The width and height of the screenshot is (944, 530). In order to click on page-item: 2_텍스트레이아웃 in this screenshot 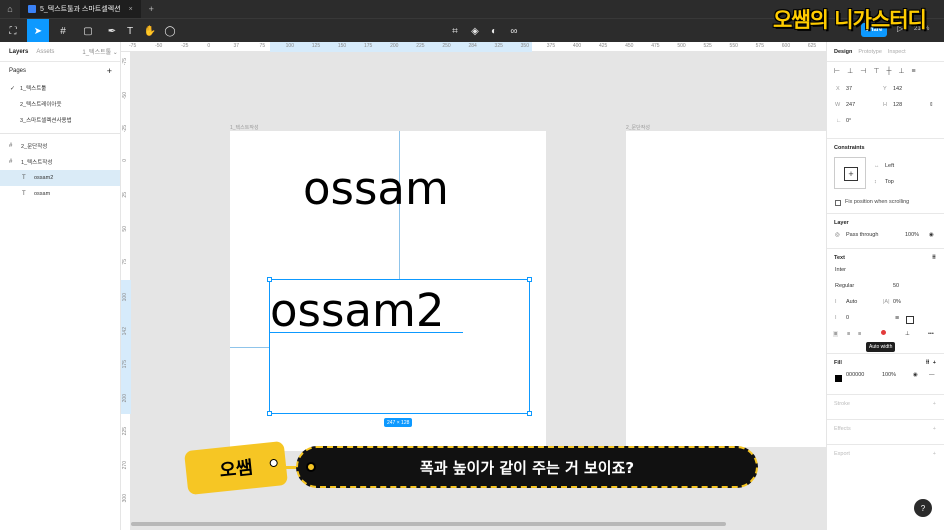, I will do `click(60, 104)`.